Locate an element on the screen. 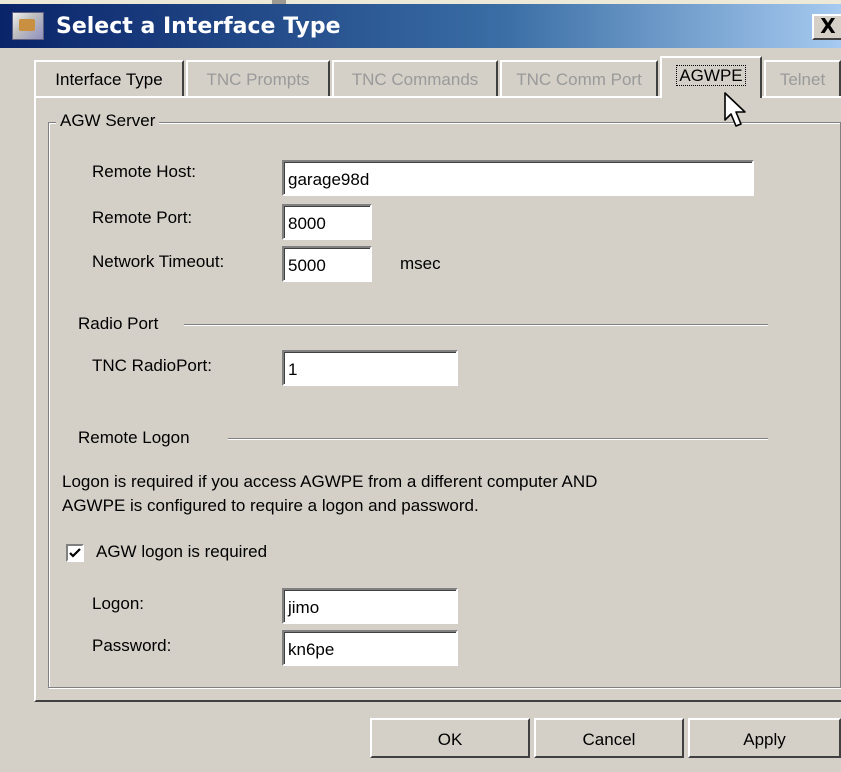  radio-port-separator is located at coordinates (476, 325).